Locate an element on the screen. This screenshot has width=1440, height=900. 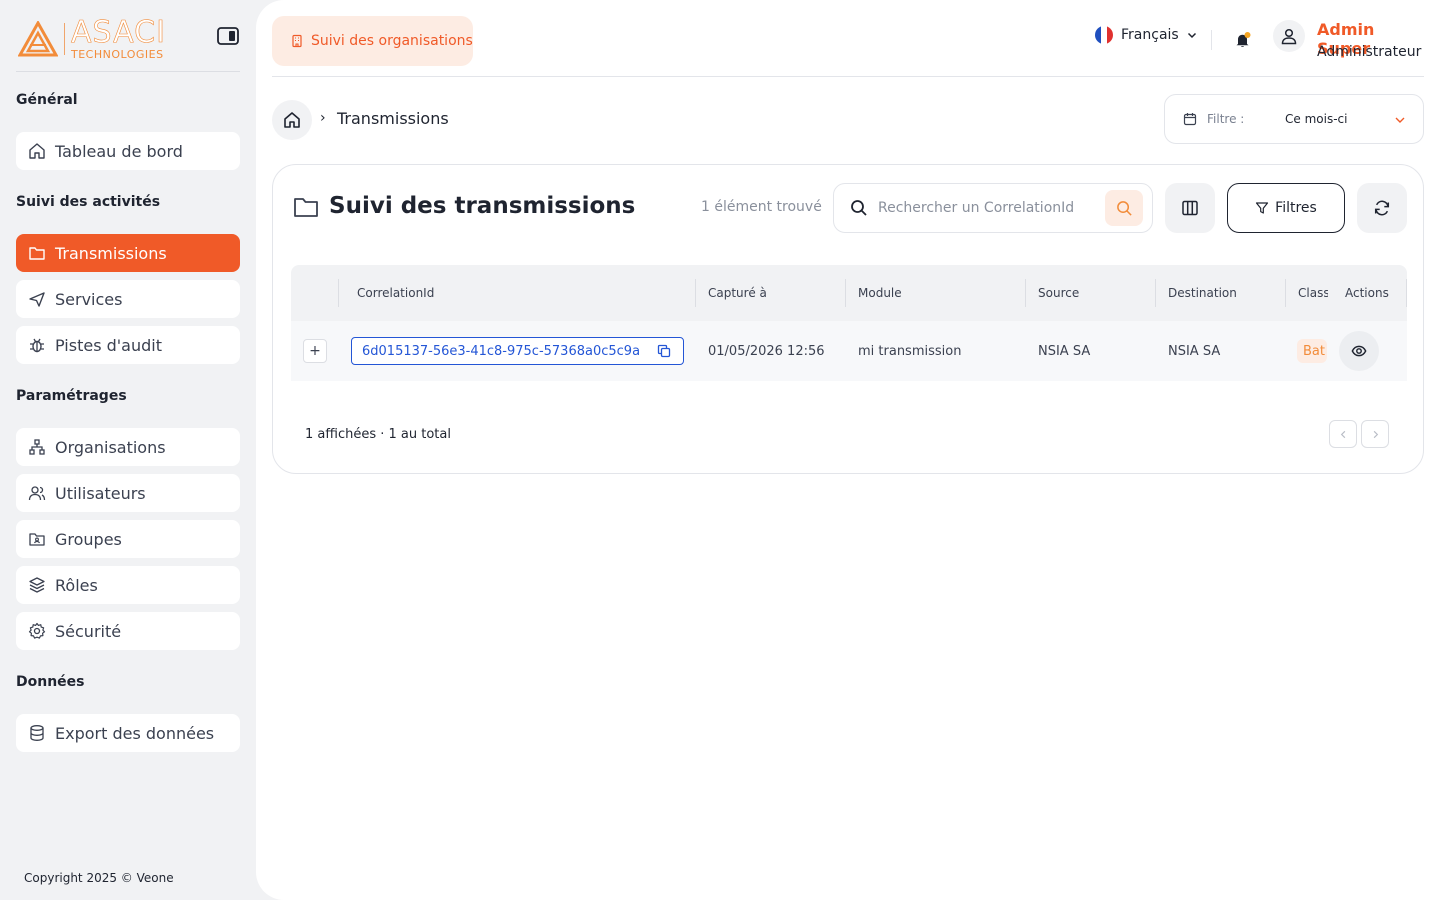
sidebar-item-users: Utilisateurs is located at coordinates (128, 493).